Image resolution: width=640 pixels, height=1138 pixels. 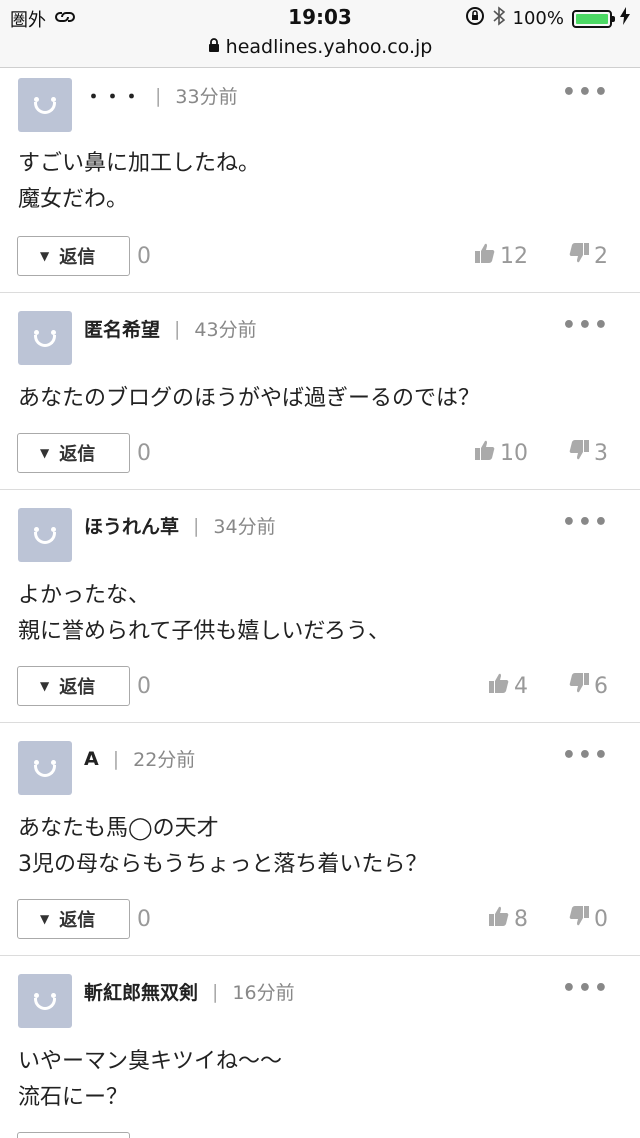 What do you see at coordinates (164, 760) in the screenshot?
I see `comment-time: 22分前` at bounding box center [164, 760].